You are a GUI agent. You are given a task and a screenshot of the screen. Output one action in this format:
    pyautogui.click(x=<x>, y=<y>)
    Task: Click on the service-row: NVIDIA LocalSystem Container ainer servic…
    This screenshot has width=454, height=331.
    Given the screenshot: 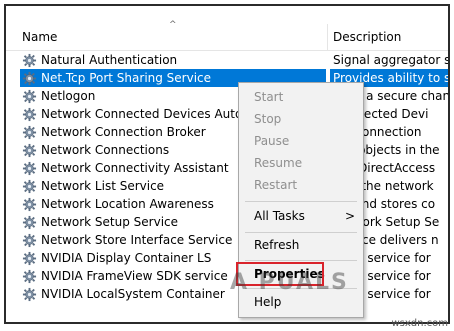 What is the action you would take?
    pyautogui.click(x=227, y=294)
    